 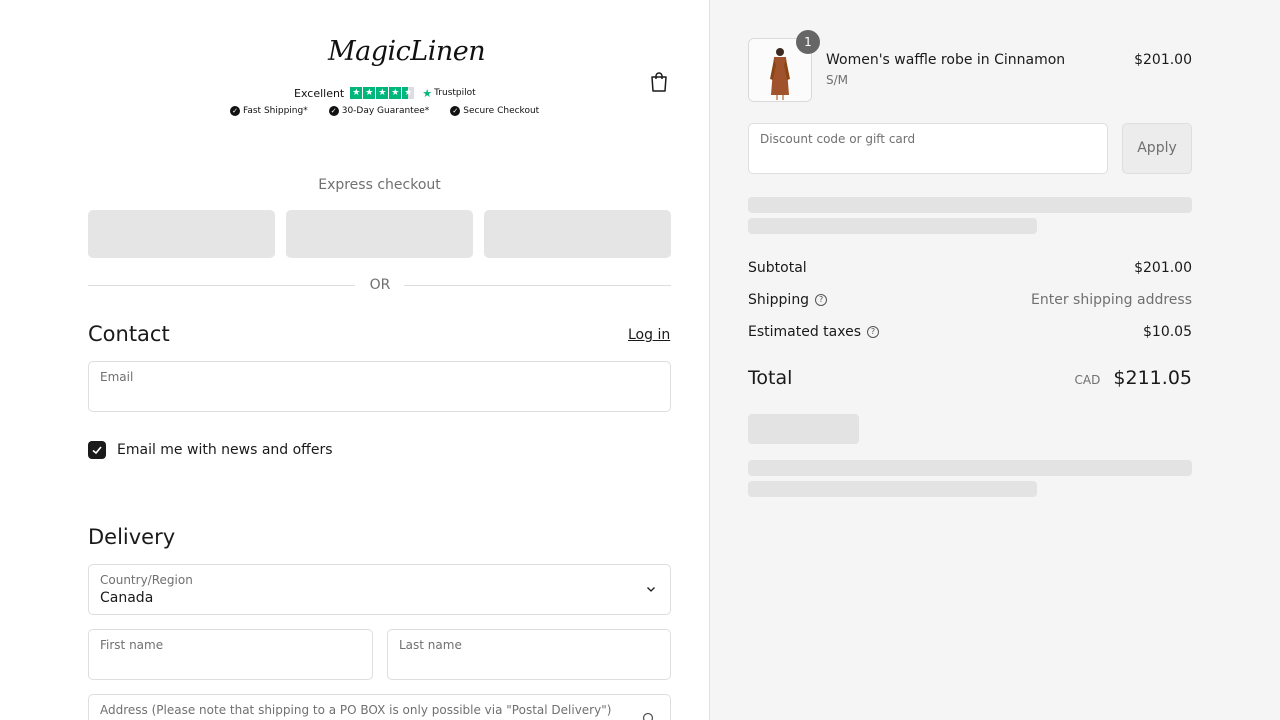 What do you see at coordinates (808, 42) in the screenshot?
I see `quantity-badge: 1` at bounding box center [808, 42].